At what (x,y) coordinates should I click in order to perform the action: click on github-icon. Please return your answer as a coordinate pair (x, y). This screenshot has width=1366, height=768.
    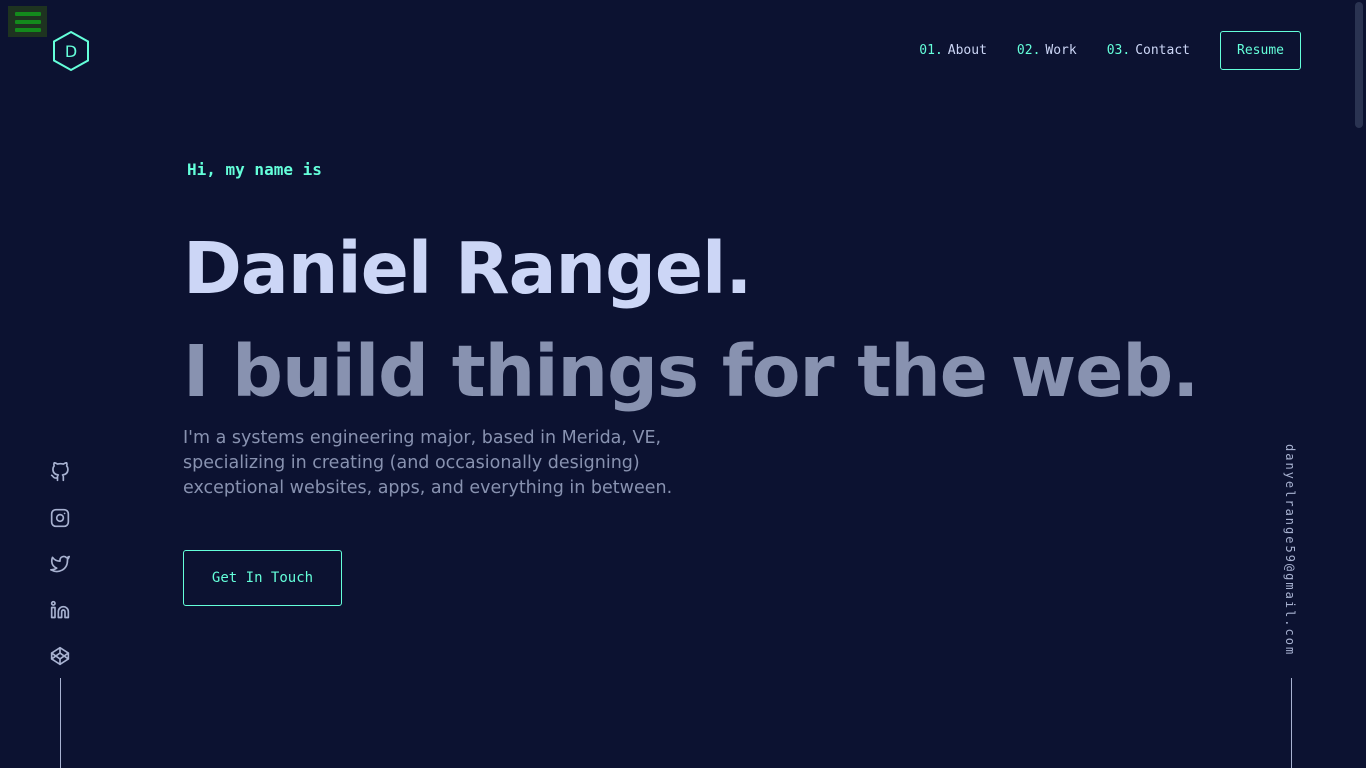
    Looking at the image, I should click on (59, 472).